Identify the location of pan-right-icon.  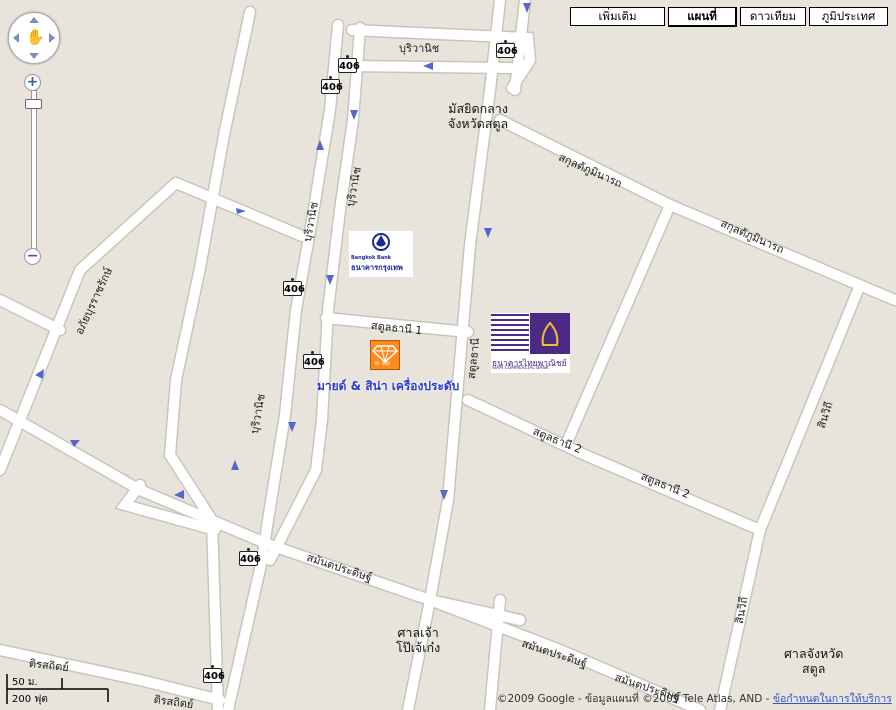
(52, 38).